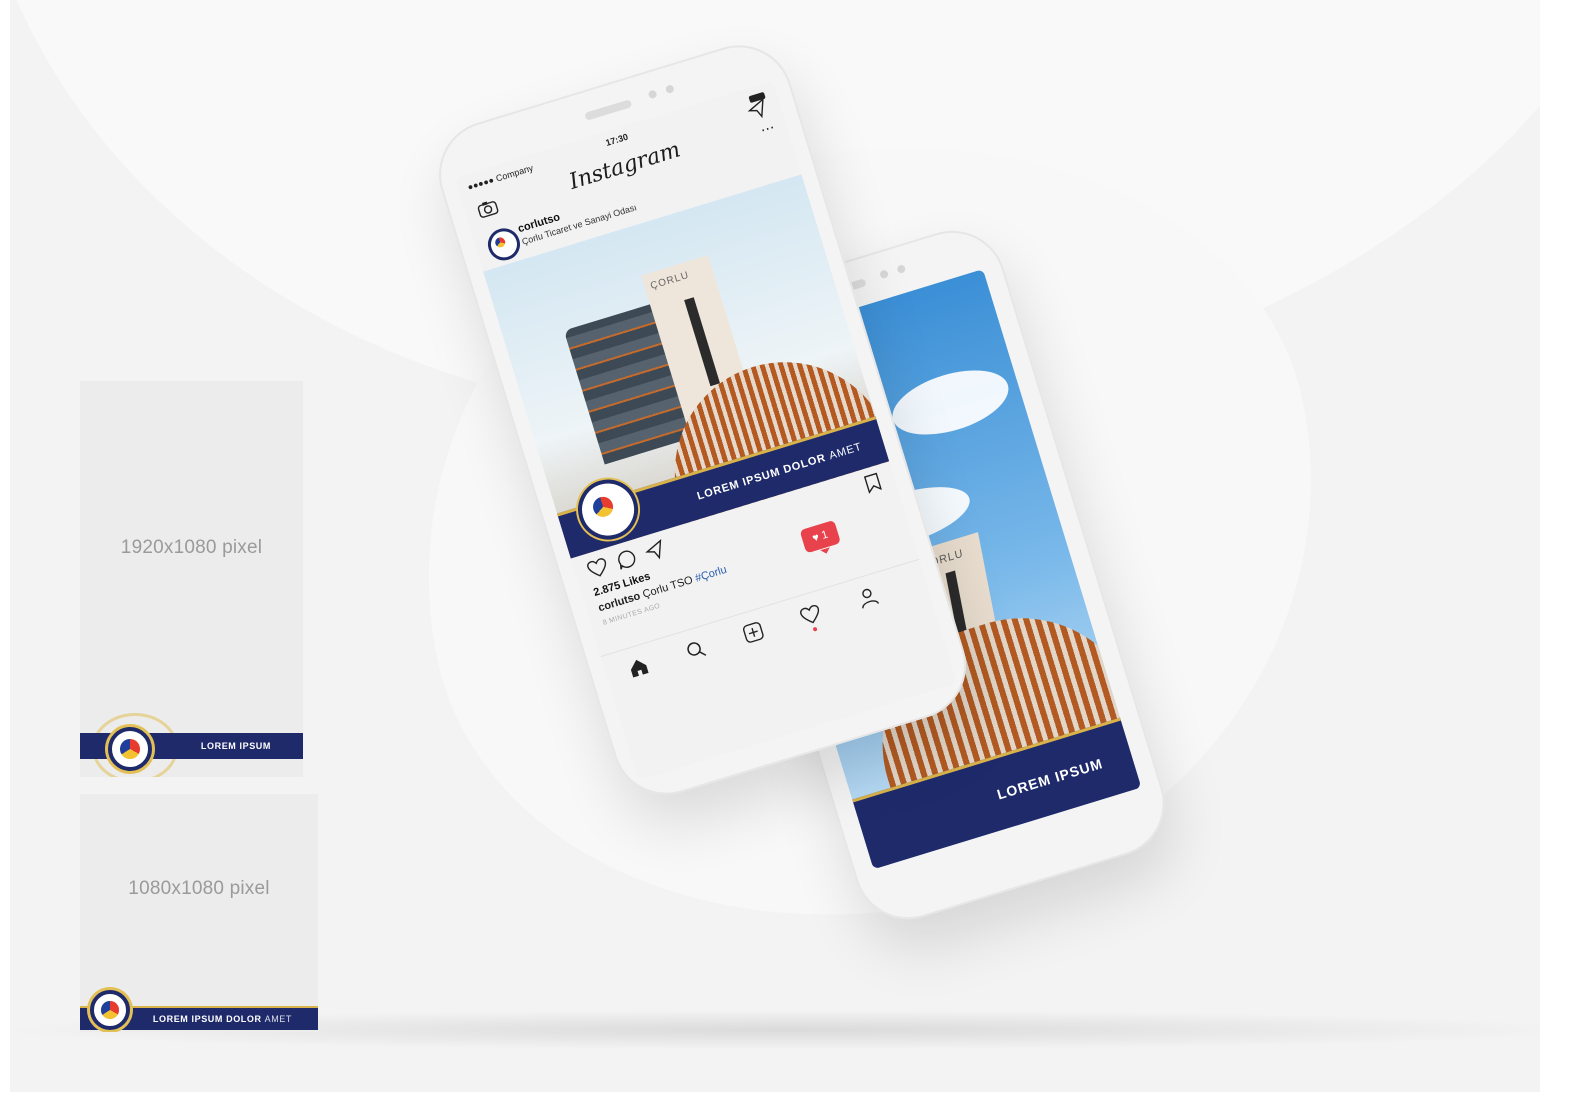 Image resolution: width=1582 pixels, height=1101 pixels. What do you see at coordinates (597, 567) in the screenshot?
I see `heart-icon` at bounding box center [597, 567].